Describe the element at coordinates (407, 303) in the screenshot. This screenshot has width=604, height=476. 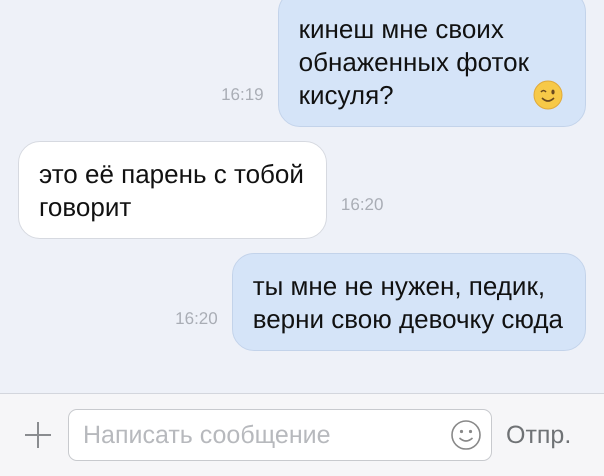
I see `message-text: ты мне не нужен, педик, верни свою девочку сюда` at that location.